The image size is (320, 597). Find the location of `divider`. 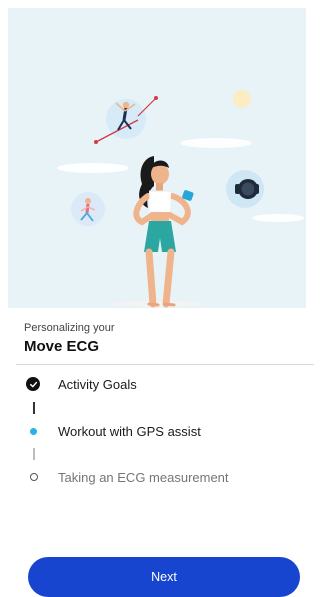

divider is located at coordinates (165, 364).